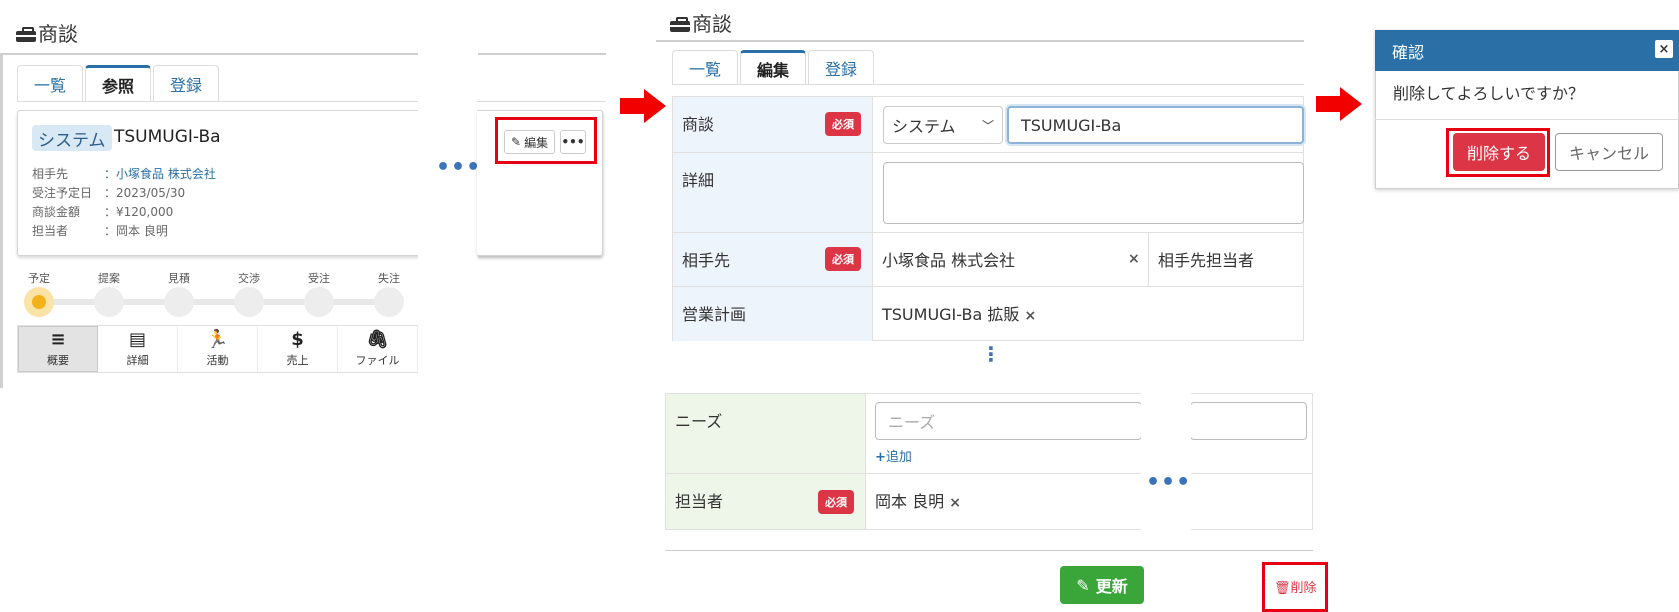 Image resolution: width=1679 pixels, height=612 pixels. I want to click on paperclip-icon: 🖇, so click(377, 339).